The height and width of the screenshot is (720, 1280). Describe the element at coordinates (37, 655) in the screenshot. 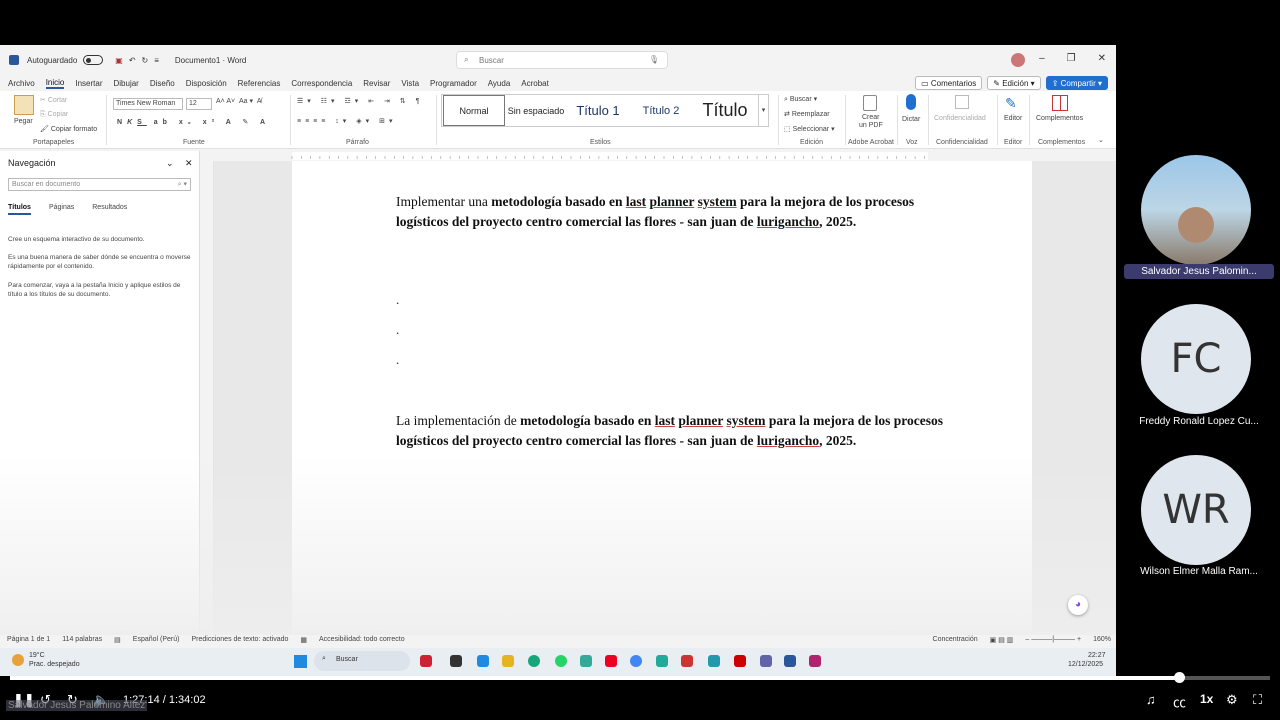

I see `weather-temp: 19°C` at that location.